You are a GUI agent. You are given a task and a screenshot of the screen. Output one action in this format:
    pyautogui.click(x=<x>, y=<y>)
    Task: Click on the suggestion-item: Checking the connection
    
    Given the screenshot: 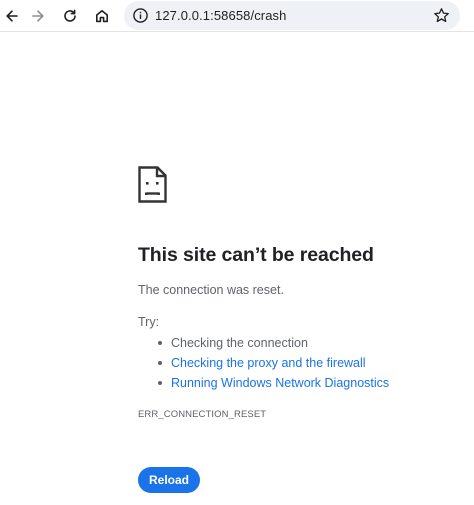 What is the action you would take?
    pyautogui.click(x=263, y=344)
    